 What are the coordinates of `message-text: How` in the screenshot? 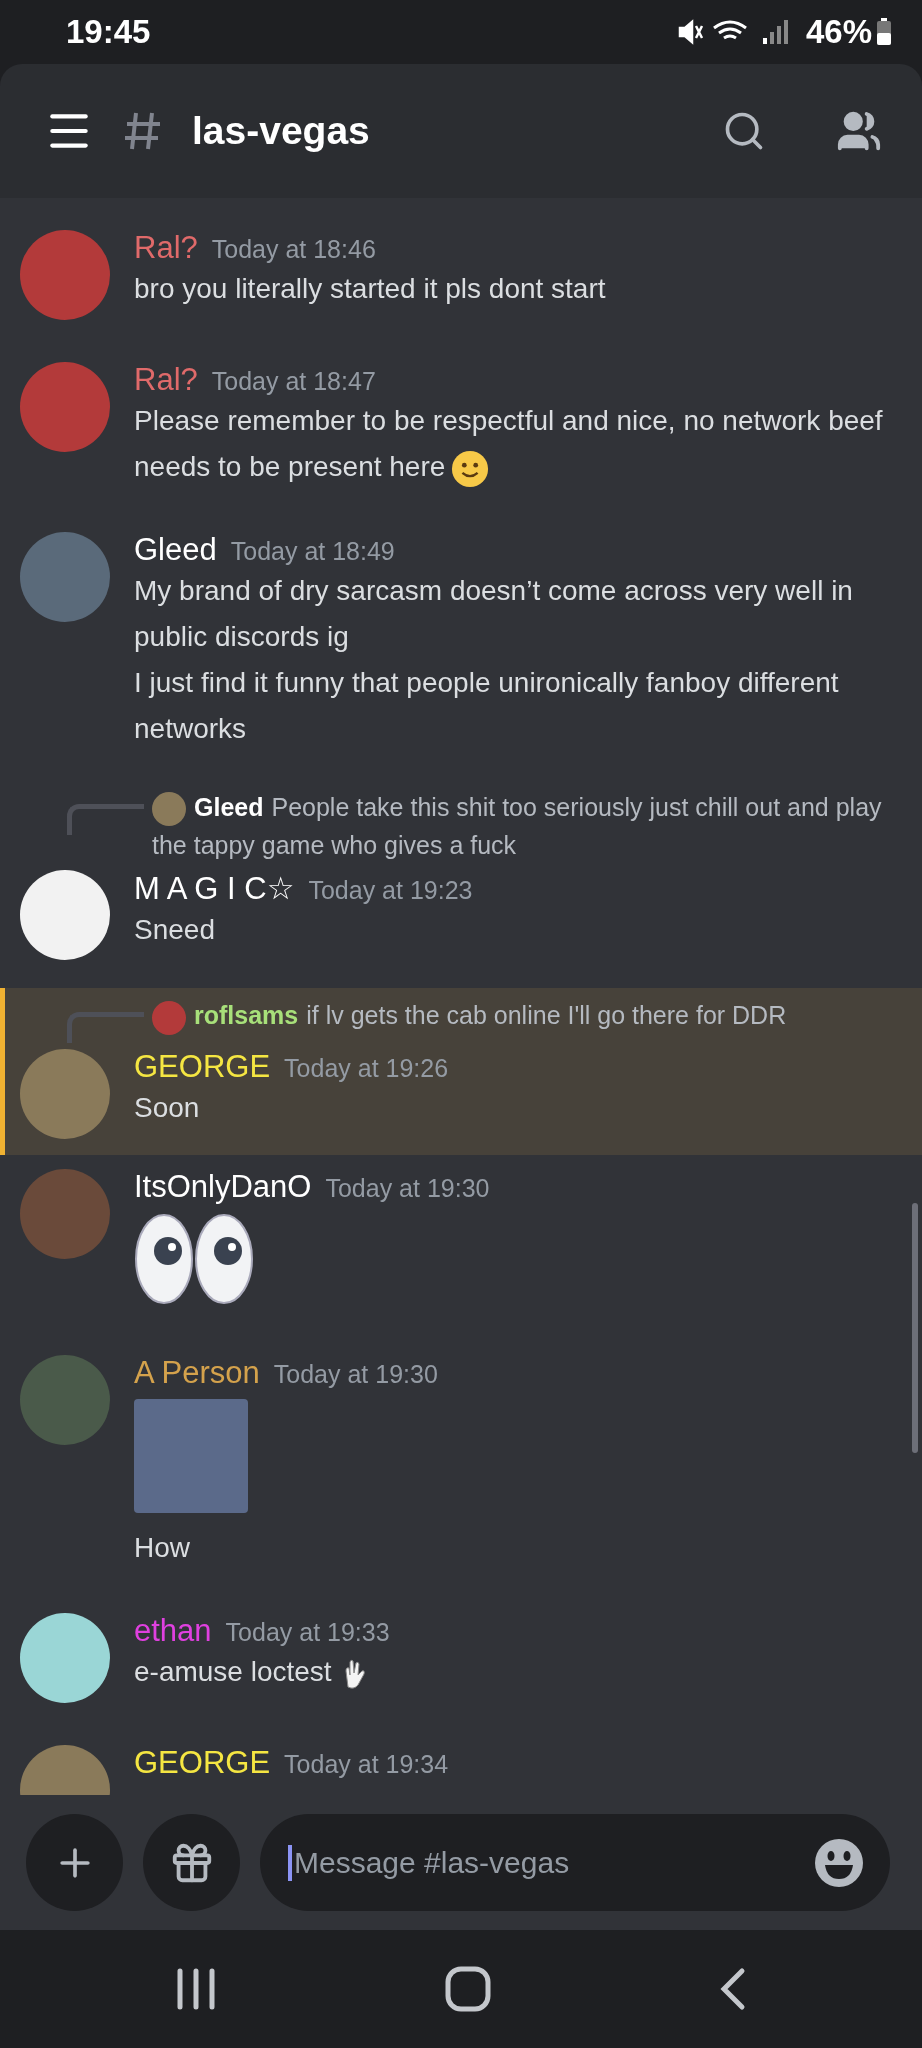 It's located at (162, 1548).